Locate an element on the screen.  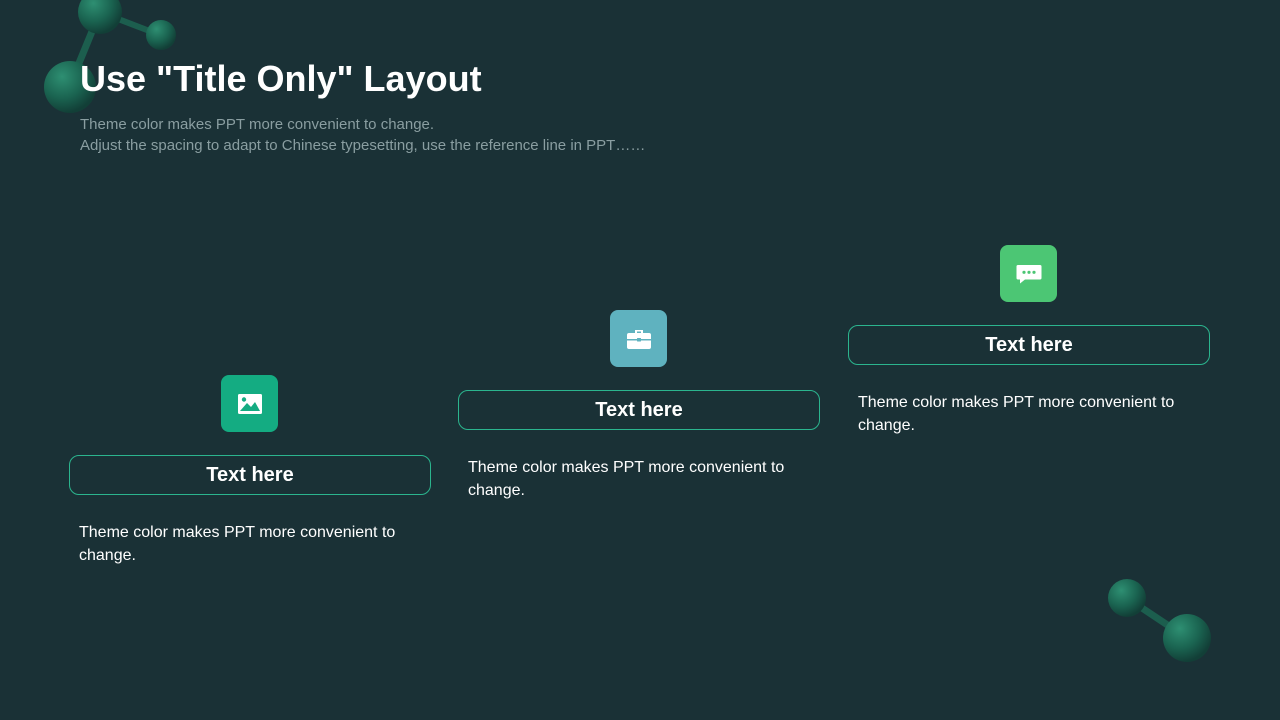
molecule-decoration-bottom-right is located at coordinates (1159, 620).